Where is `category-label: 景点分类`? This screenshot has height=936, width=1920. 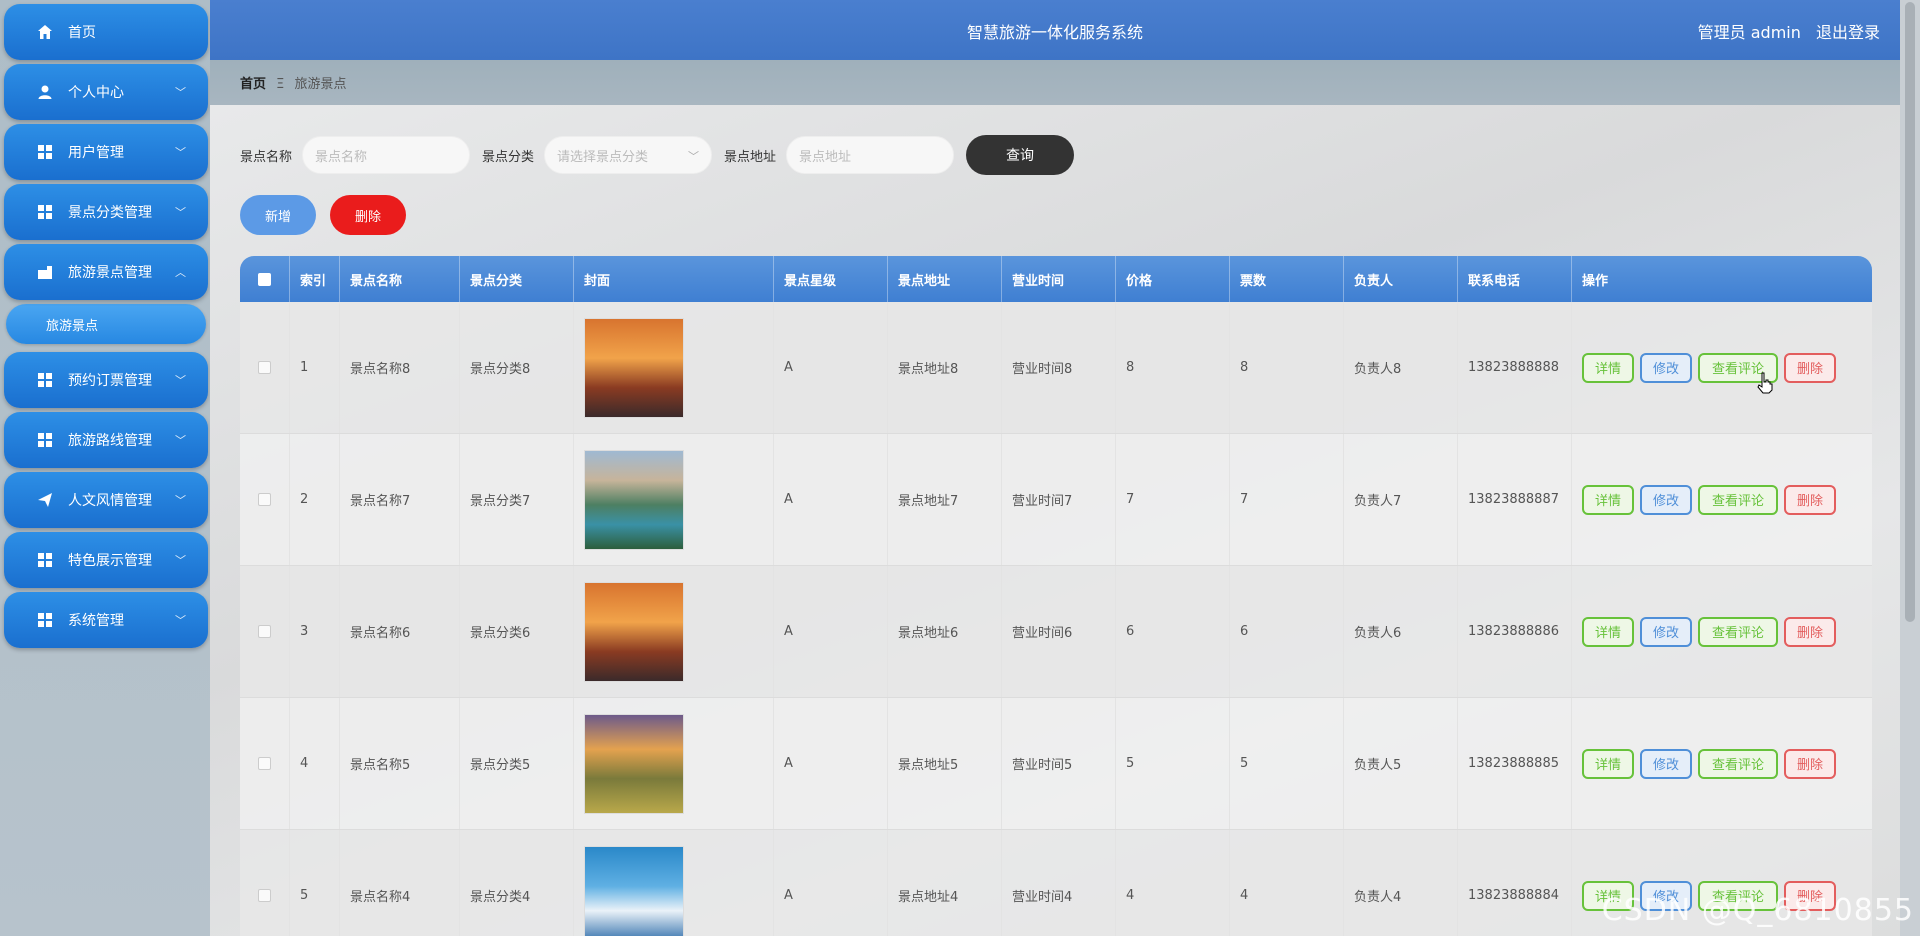 category-label: 景点分类 is located at coordinates (508, 157).